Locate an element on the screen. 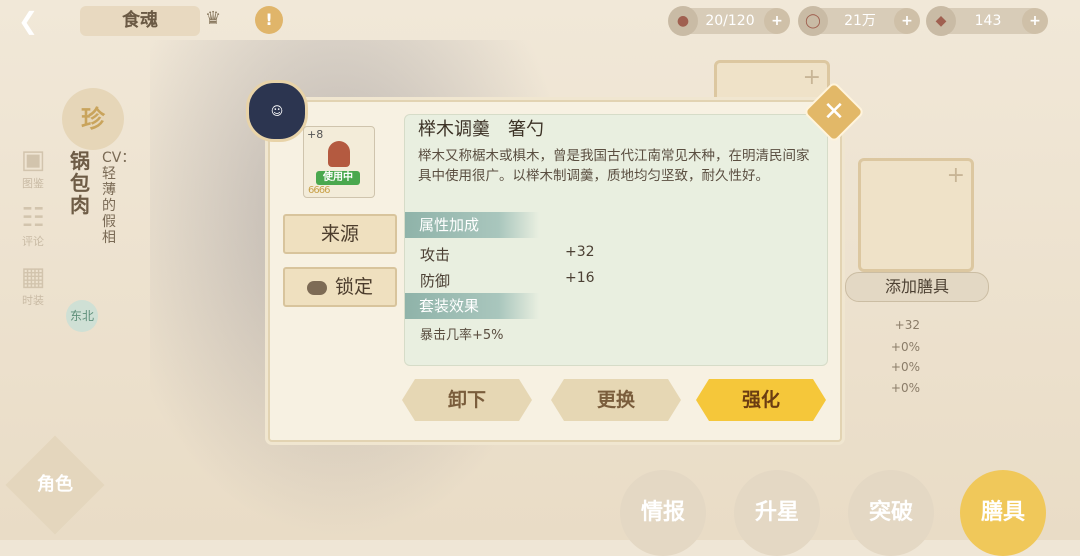 This screenshot has width=1080, height=556. tab-info: 情报 is located at coordinates (663, 513).